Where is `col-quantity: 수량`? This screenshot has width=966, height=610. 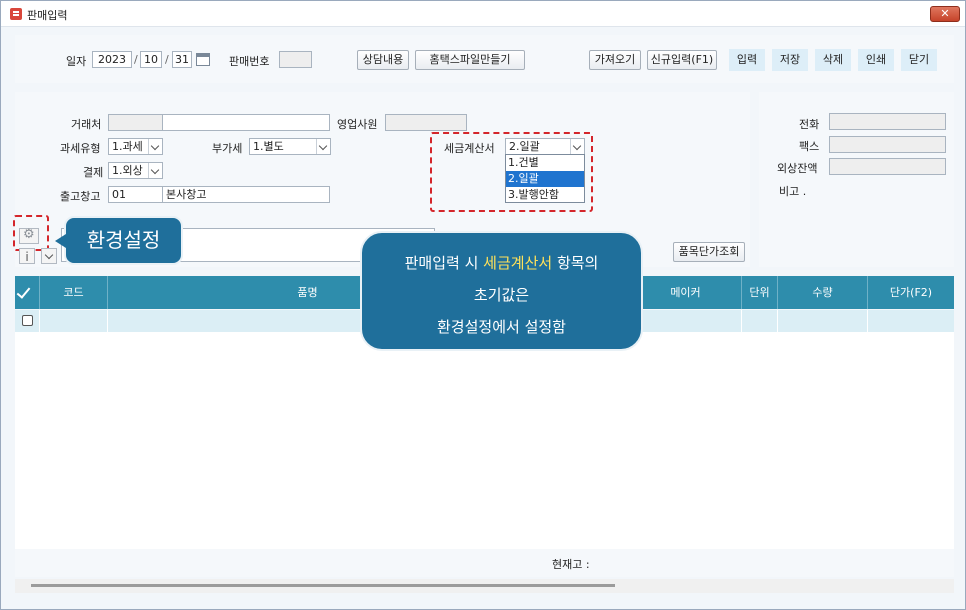 col-quantity: 수량 is located at coordinates (823, 292).